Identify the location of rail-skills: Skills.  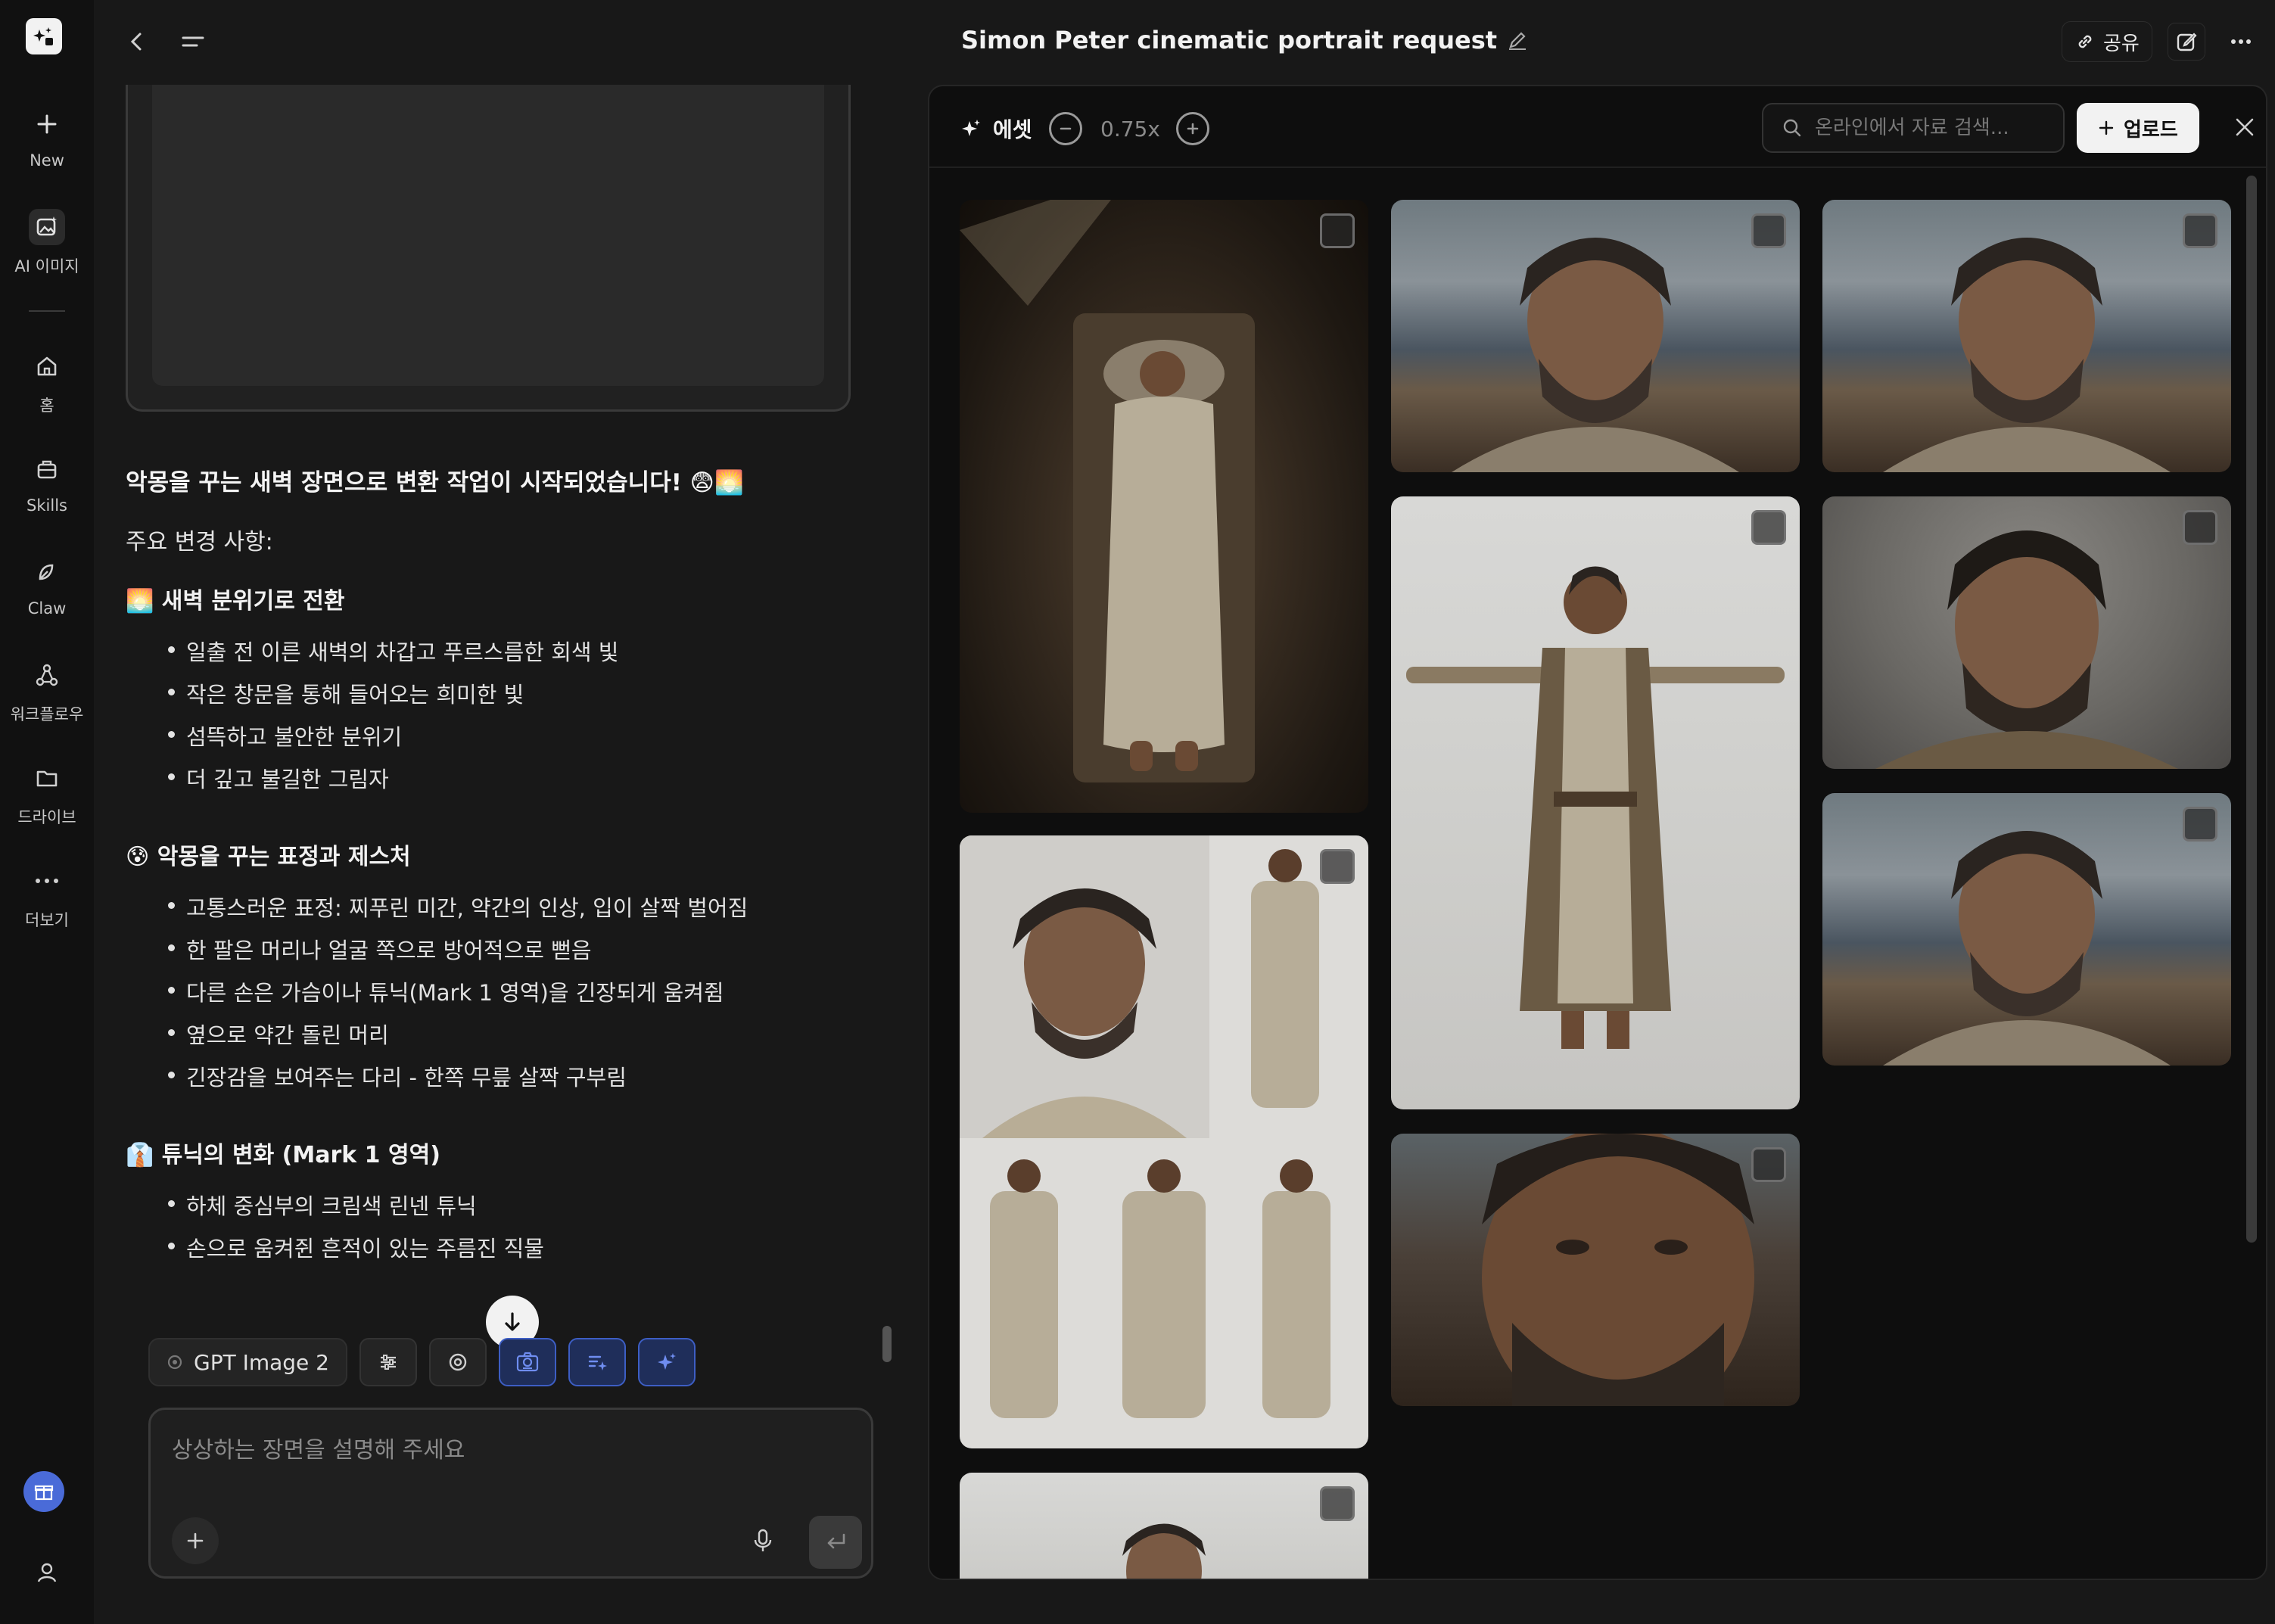
(47, 483).